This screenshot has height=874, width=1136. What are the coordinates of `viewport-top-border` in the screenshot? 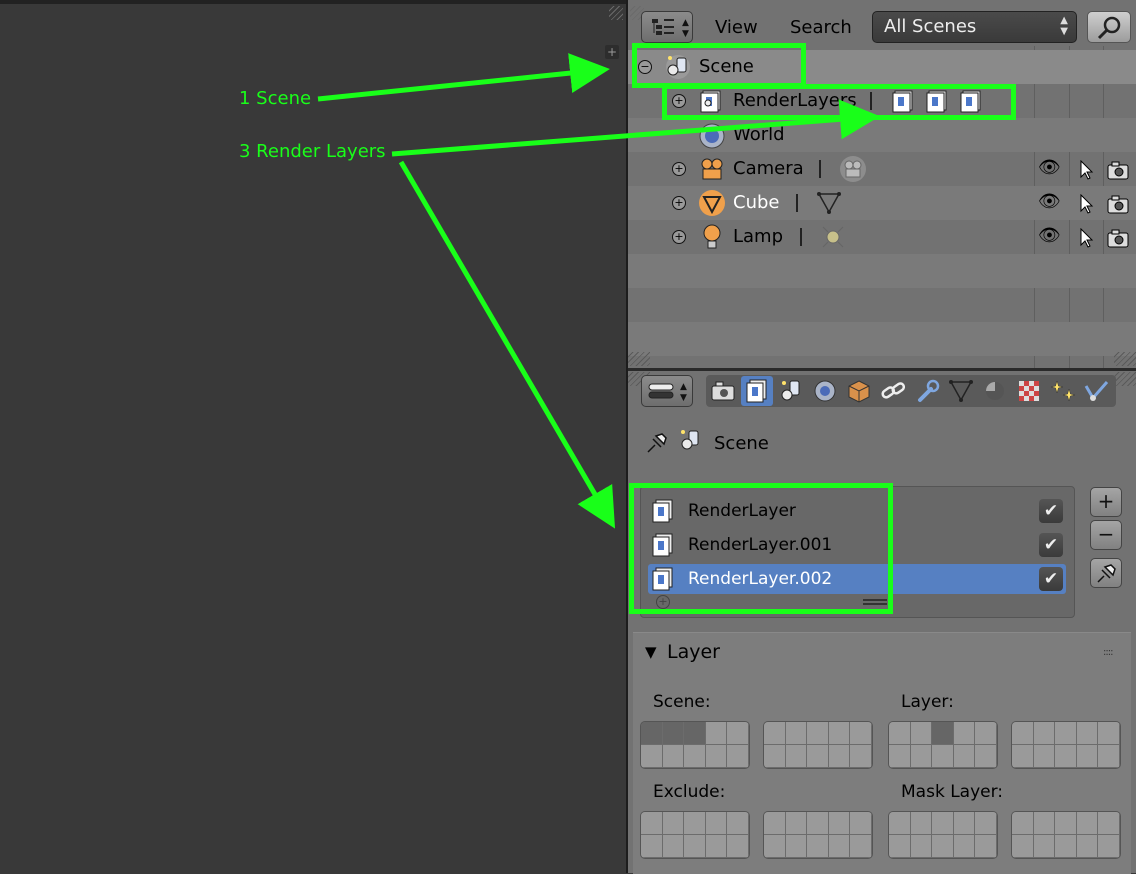 It's located at (313, 2).